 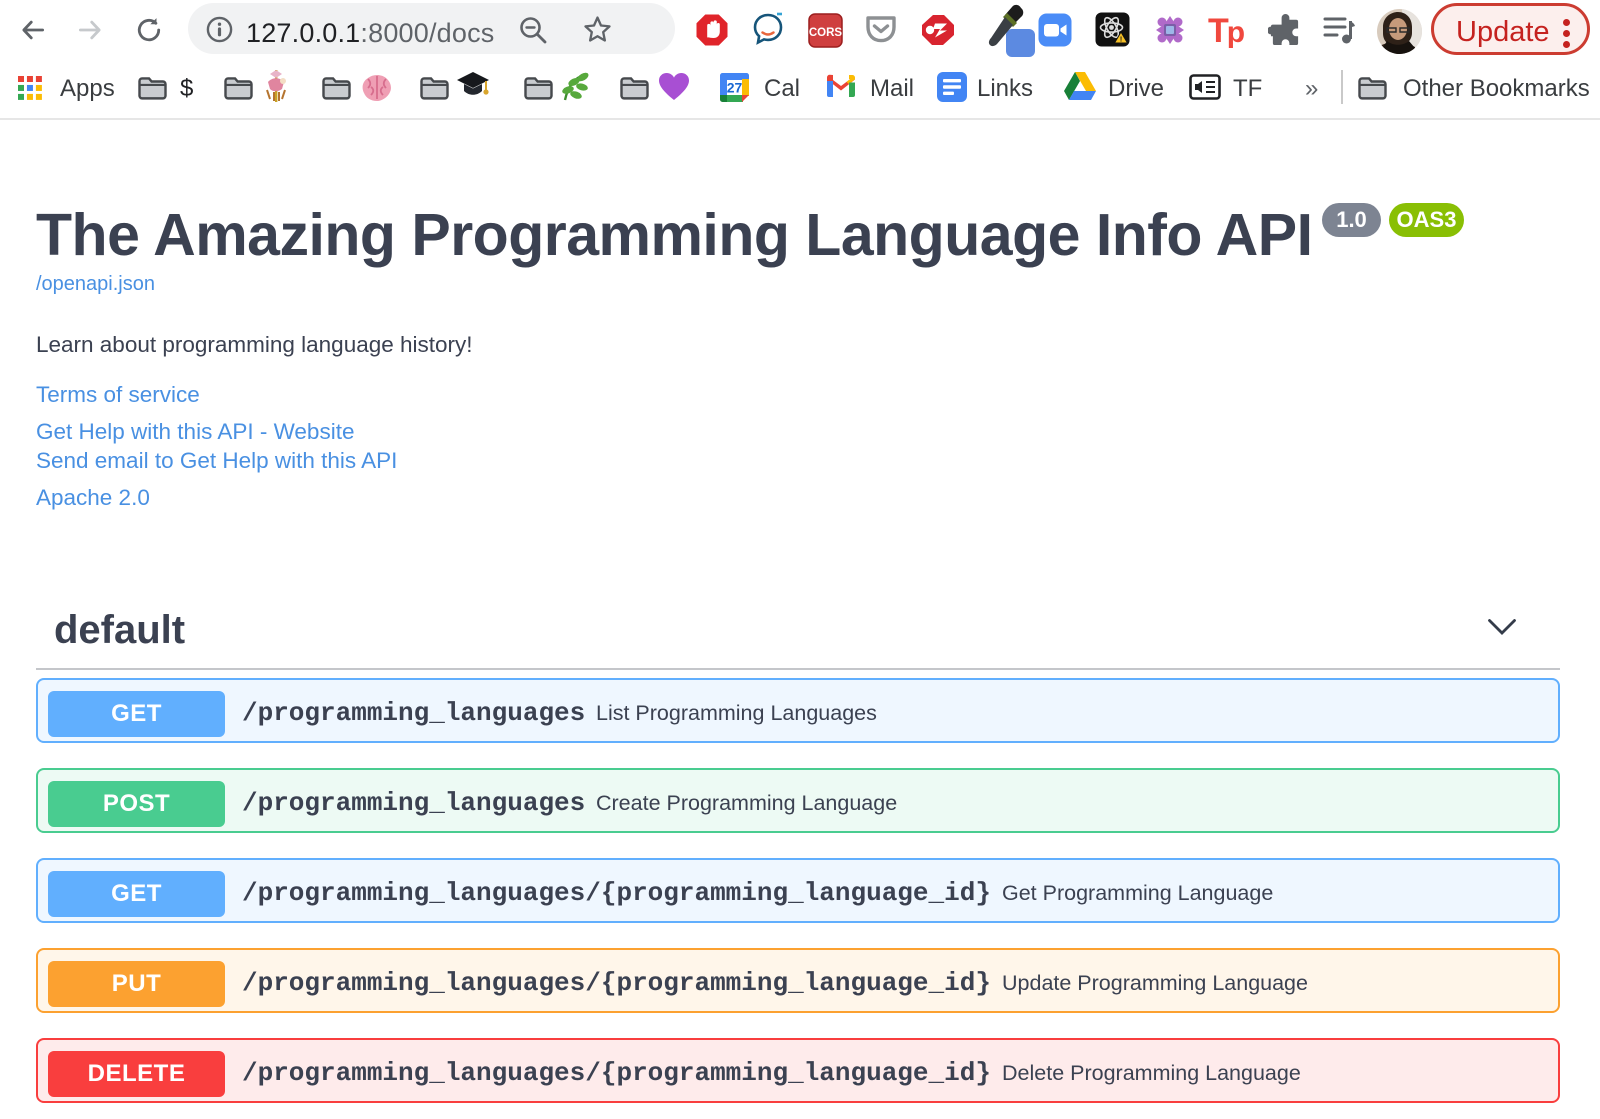 I want to click on svg-text: 27, so click(x=735, y=88).